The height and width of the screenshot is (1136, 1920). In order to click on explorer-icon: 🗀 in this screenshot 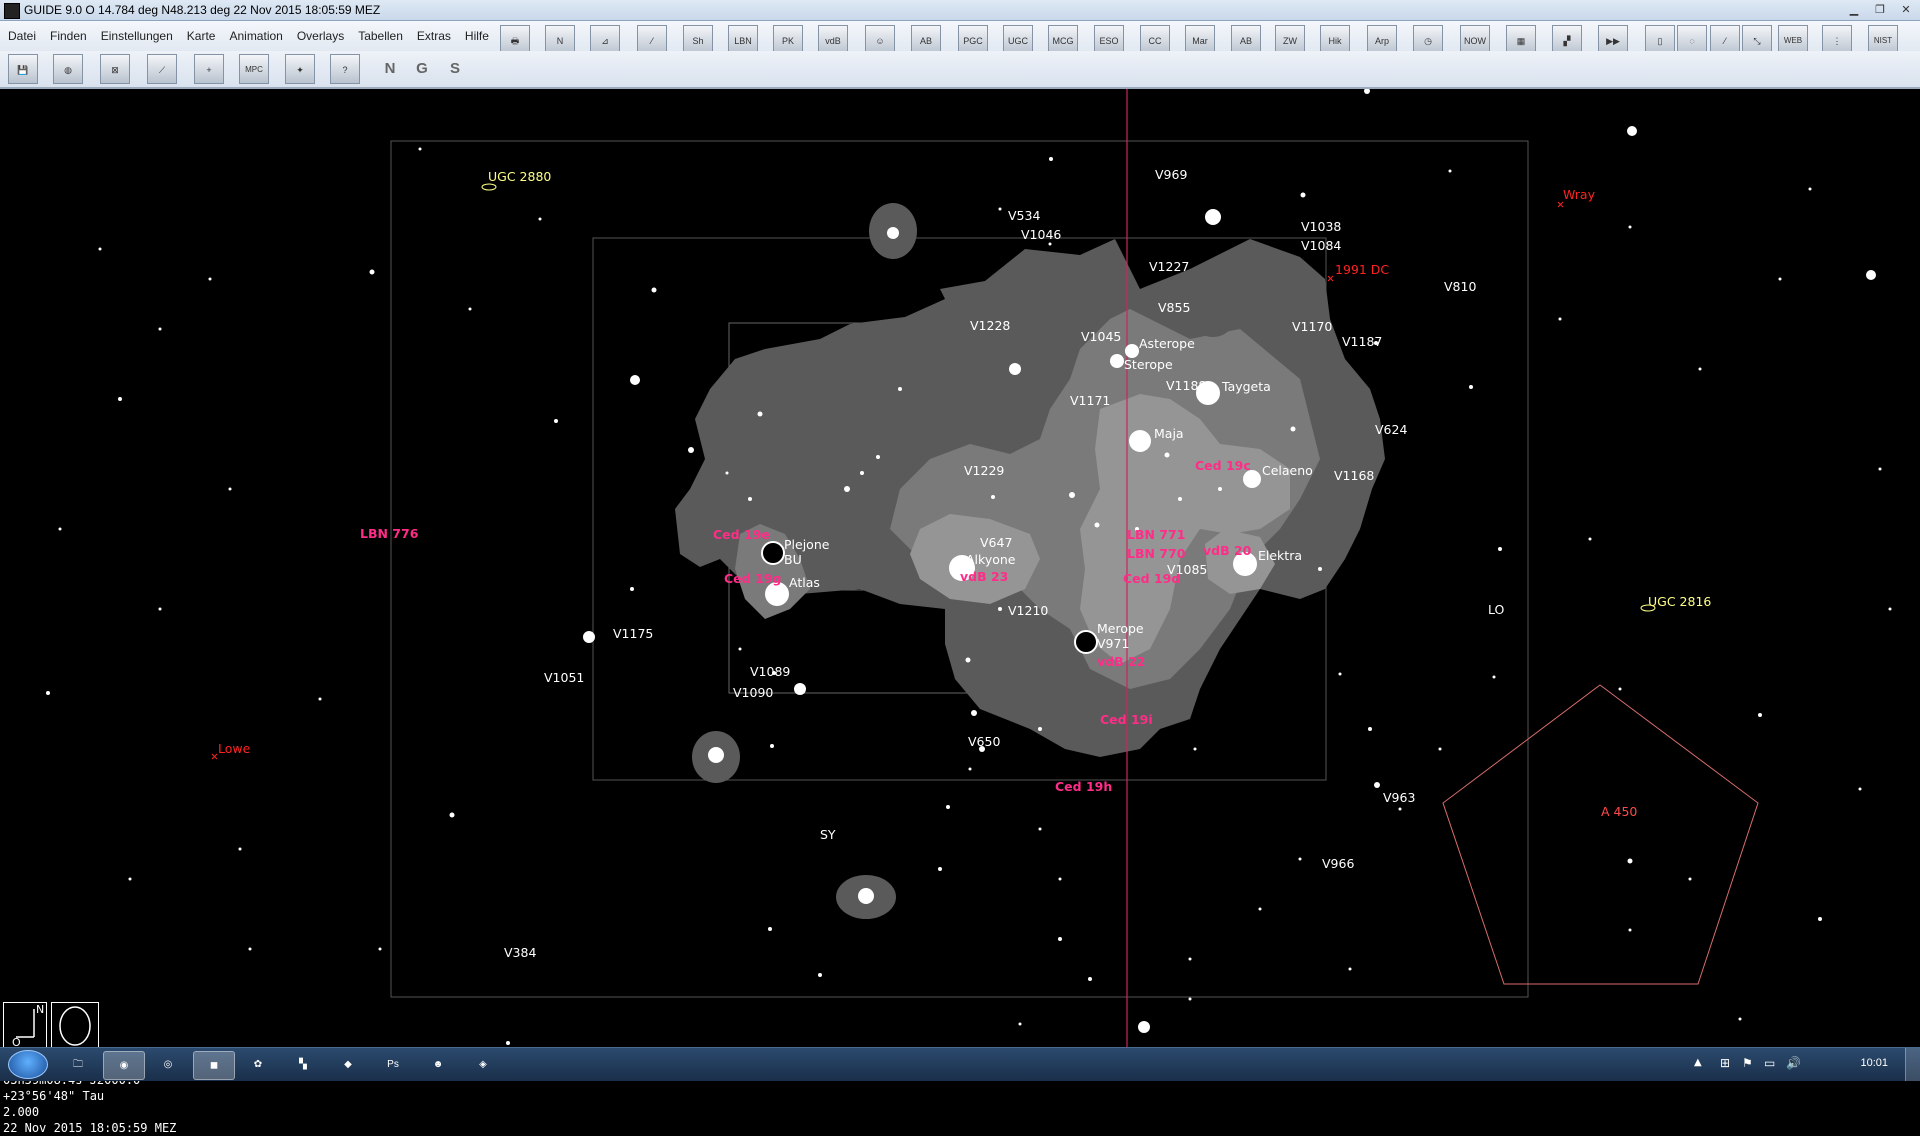, I will do `click(78, 1064)`.